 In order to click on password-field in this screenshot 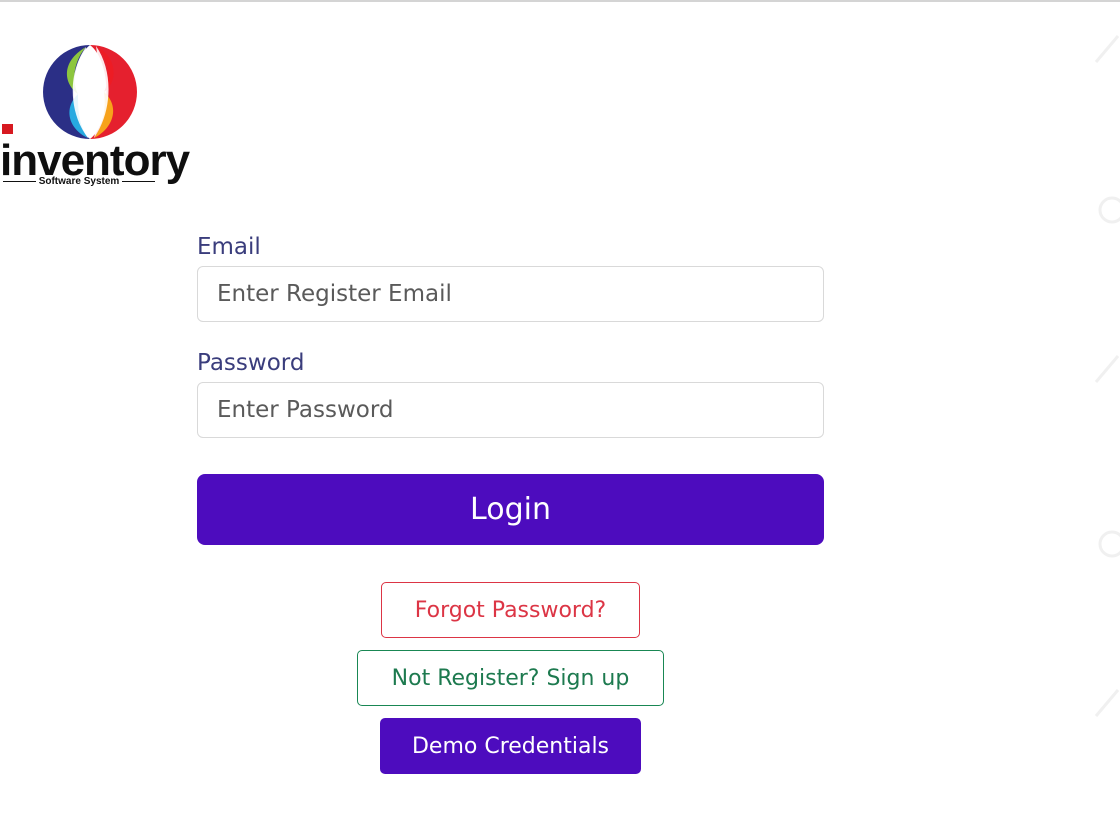, I will do `click(510, 410)`.